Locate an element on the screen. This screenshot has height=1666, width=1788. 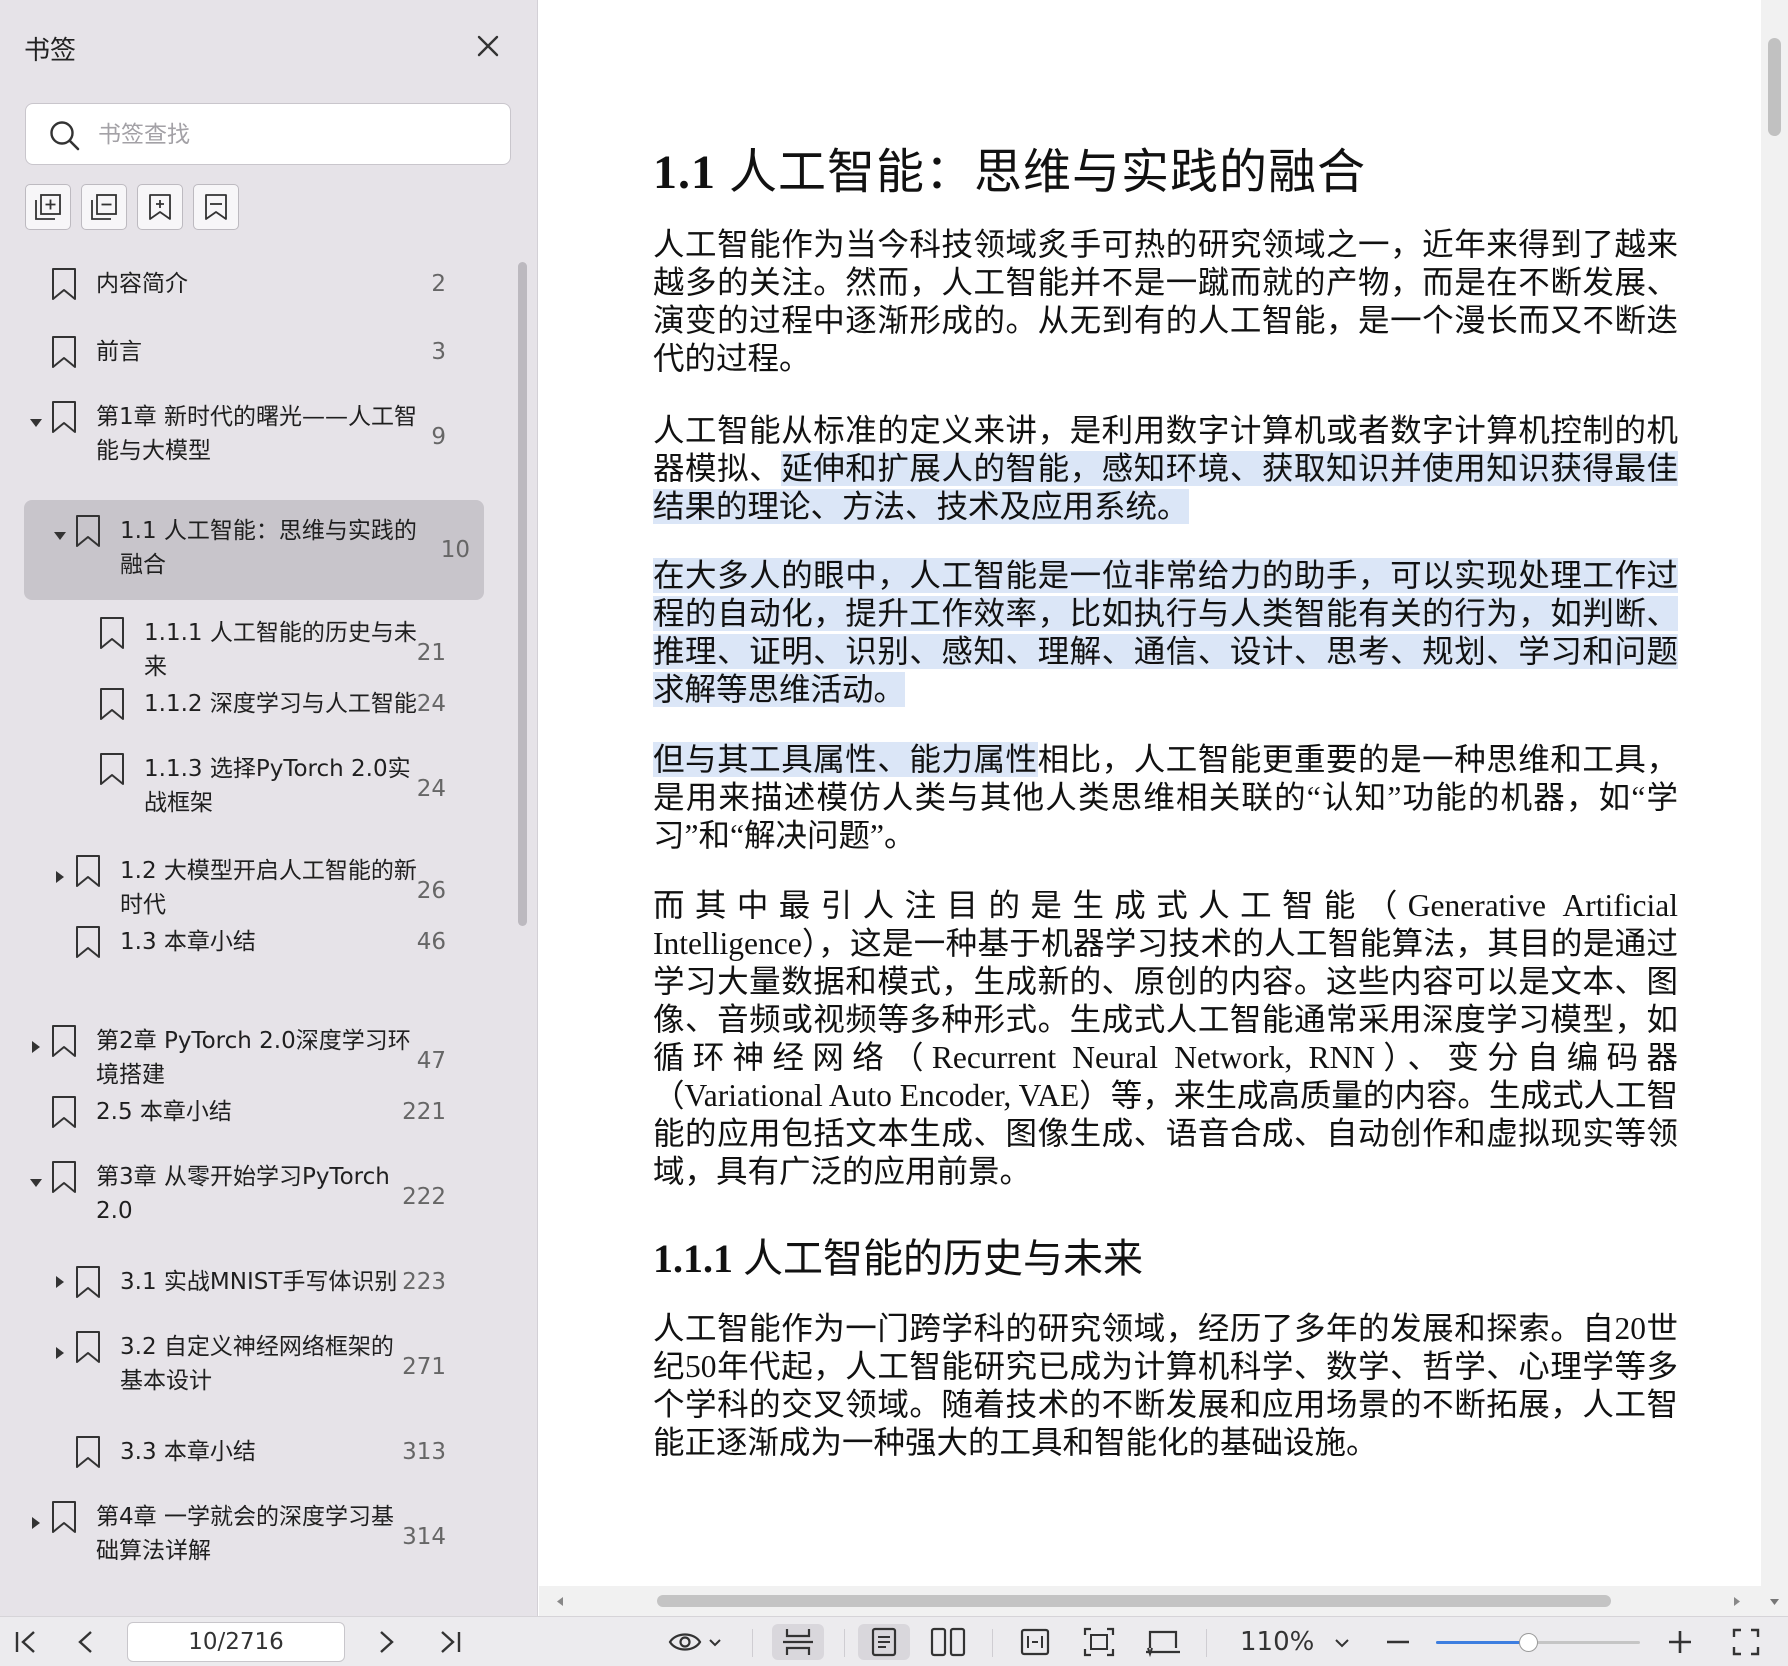
highlighted-text: 但与其工具属性、能力属性 is located at coordinates (845, 759).